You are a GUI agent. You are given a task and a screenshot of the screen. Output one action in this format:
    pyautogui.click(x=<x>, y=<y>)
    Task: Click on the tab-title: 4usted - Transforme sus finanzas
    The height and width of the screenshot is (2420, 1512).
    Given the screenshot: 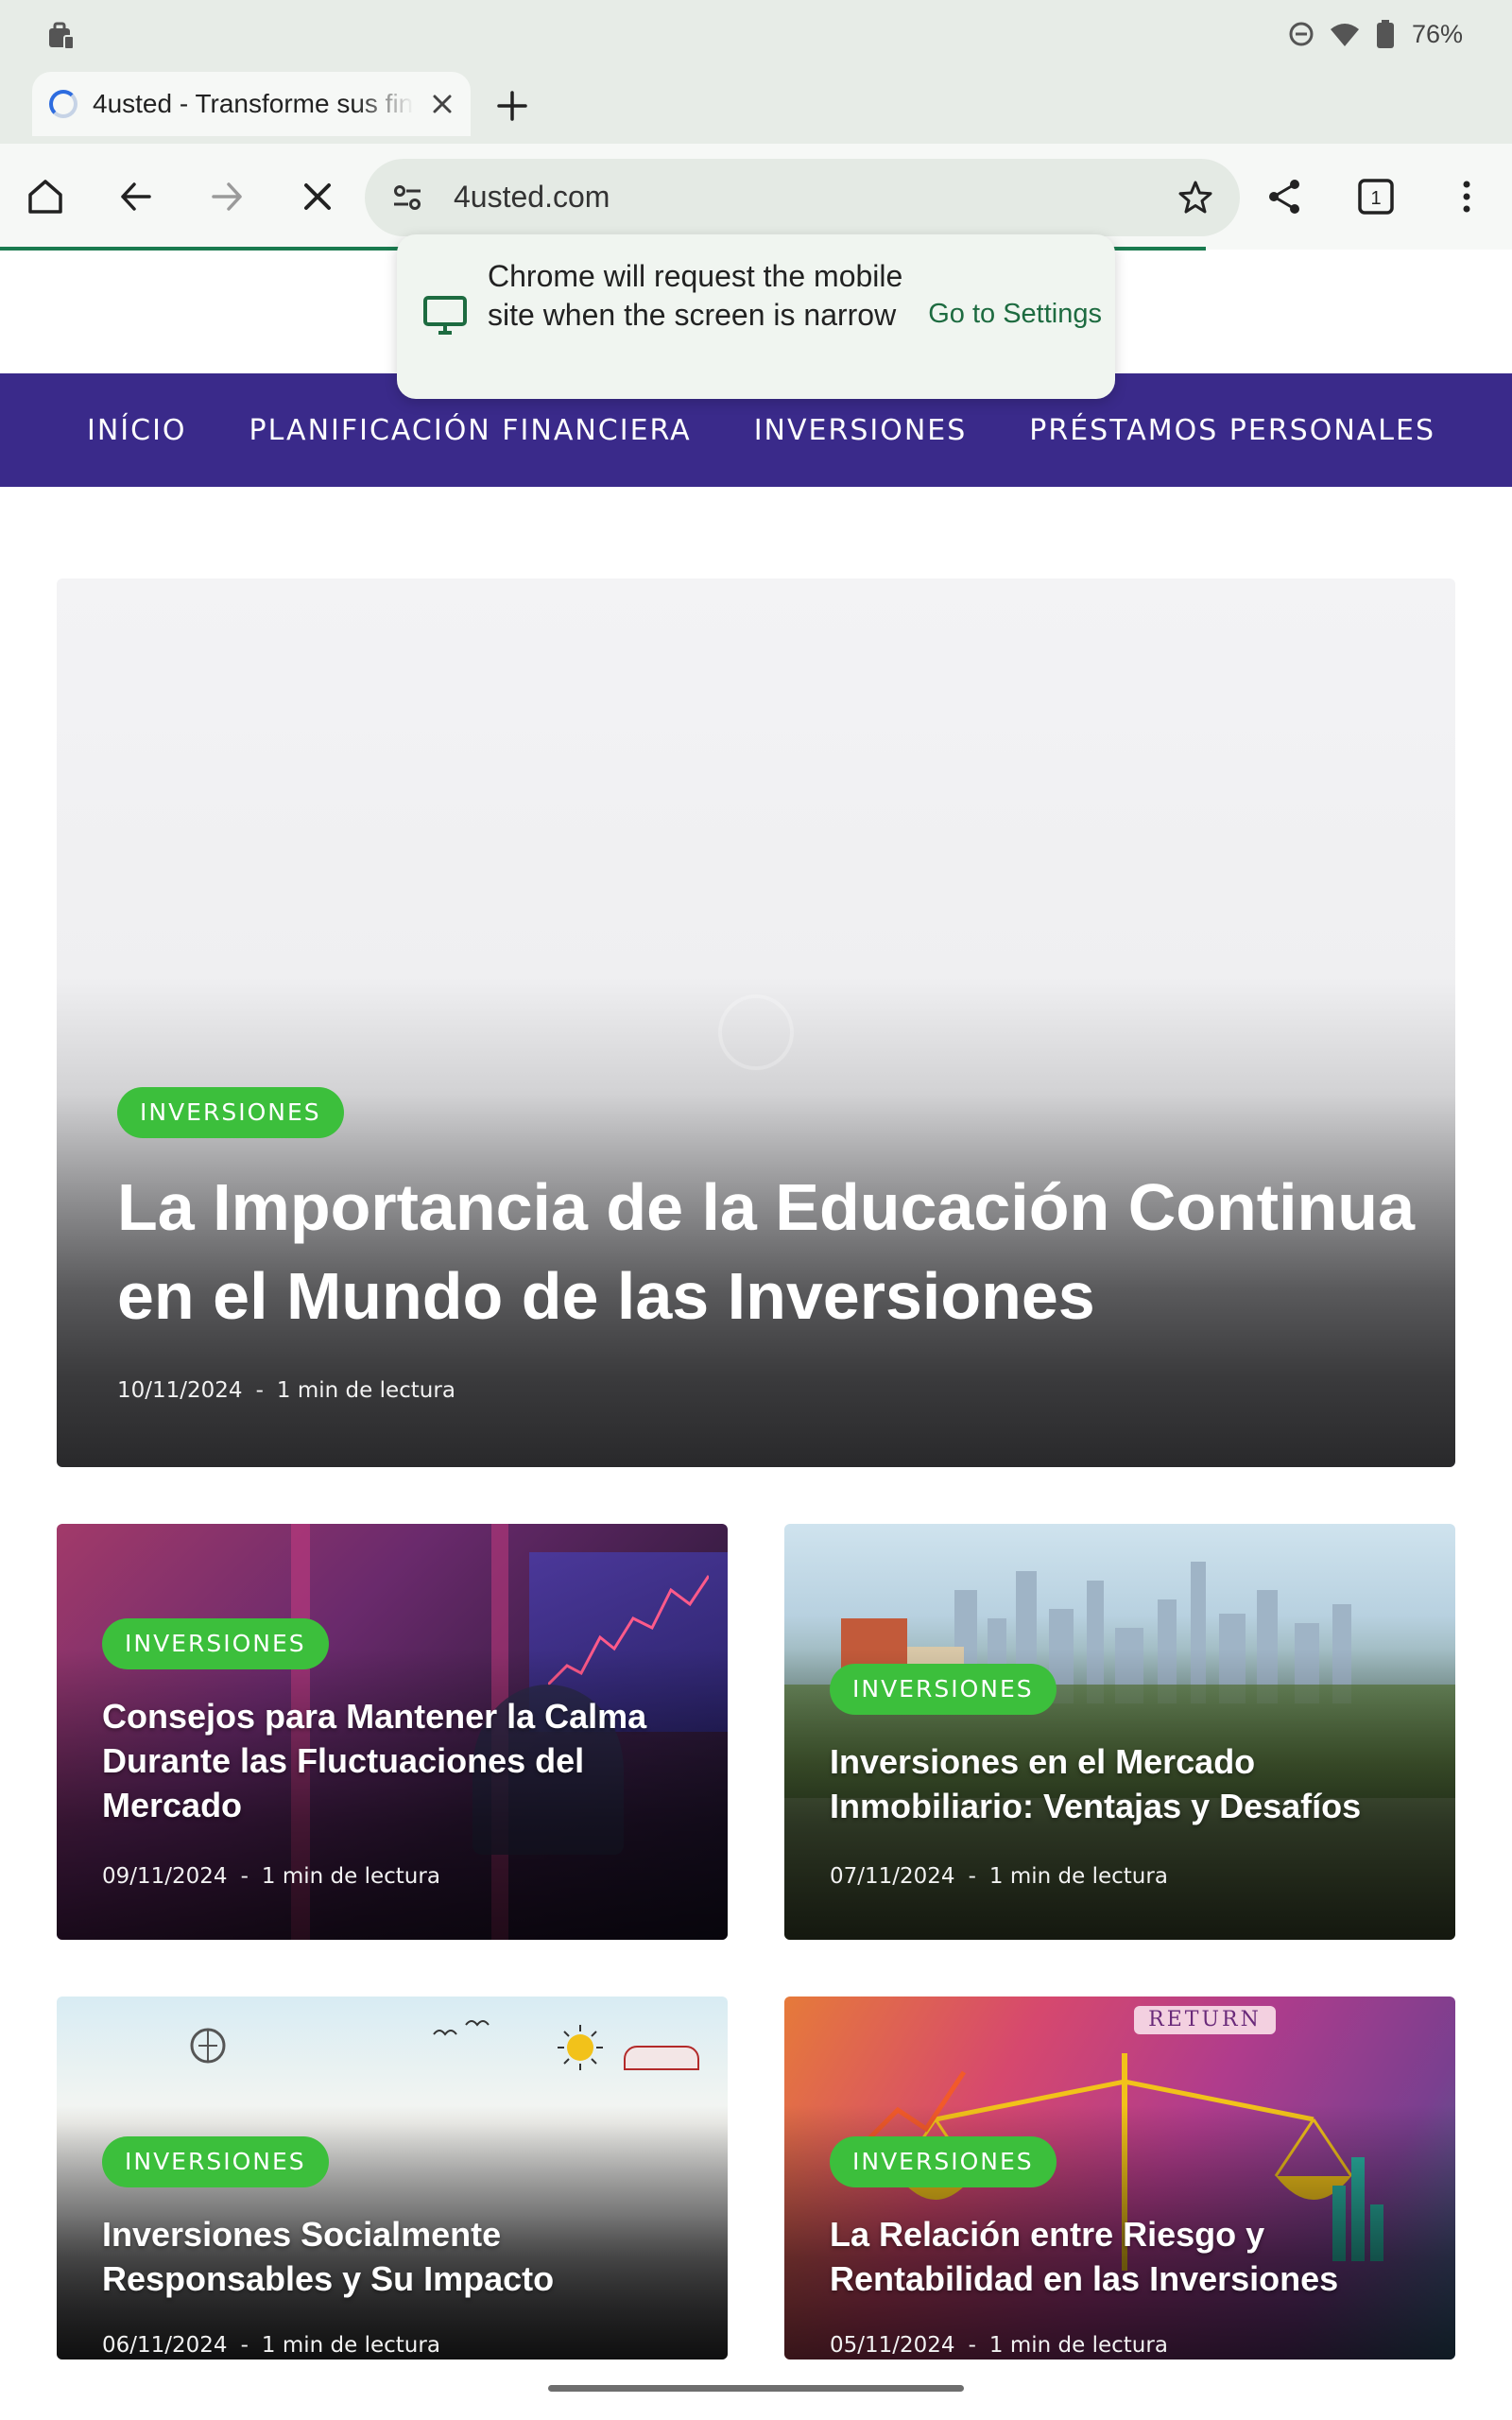 What is the action you would take?
    pyautogui.click(x=253, y=103)
    